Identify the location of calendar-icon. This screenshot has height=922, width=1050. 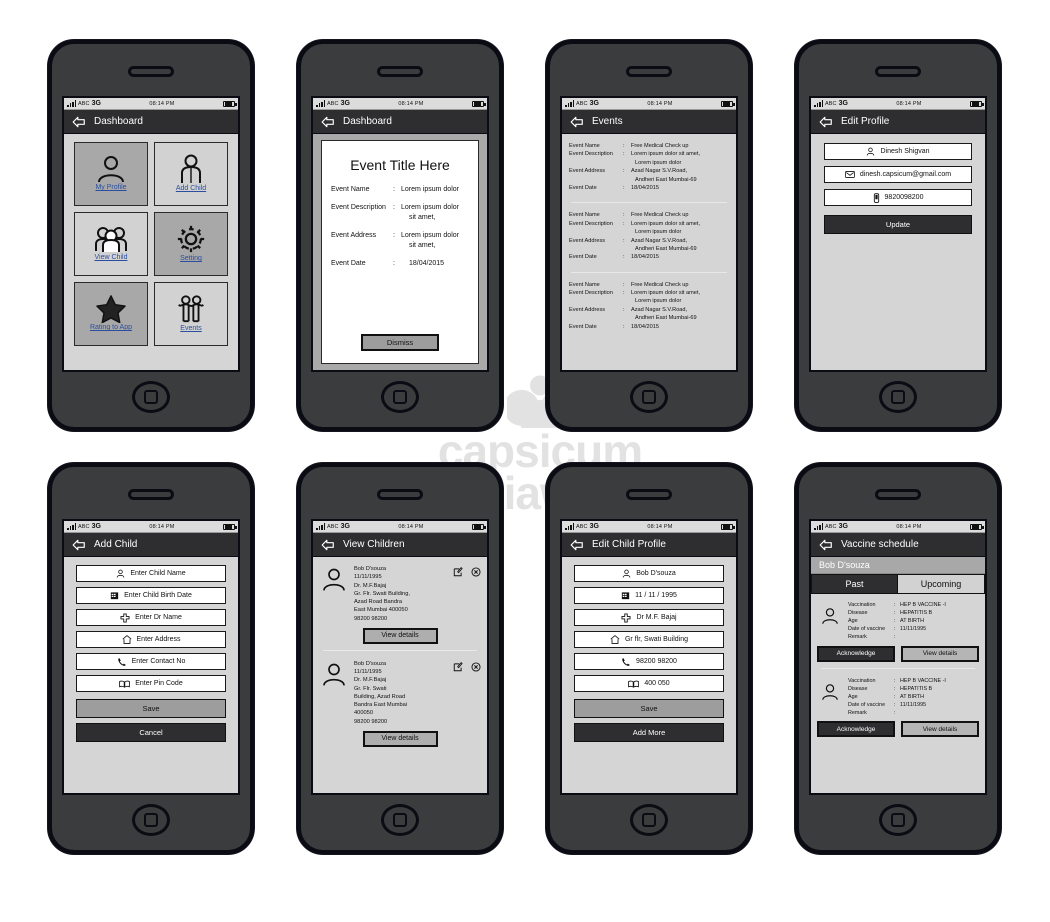
(114, 596).